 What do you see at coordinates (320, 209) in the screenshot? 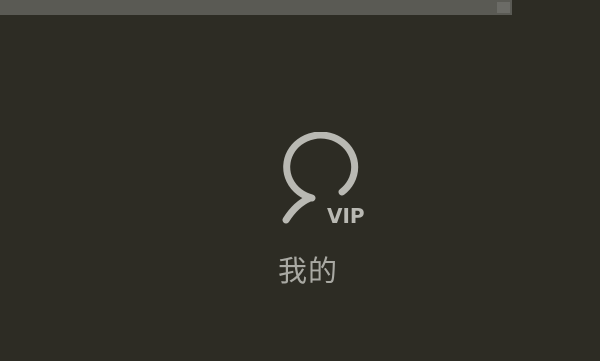
I see `my-profile-tile: VIP 我的` at bounding box center [320, 209].